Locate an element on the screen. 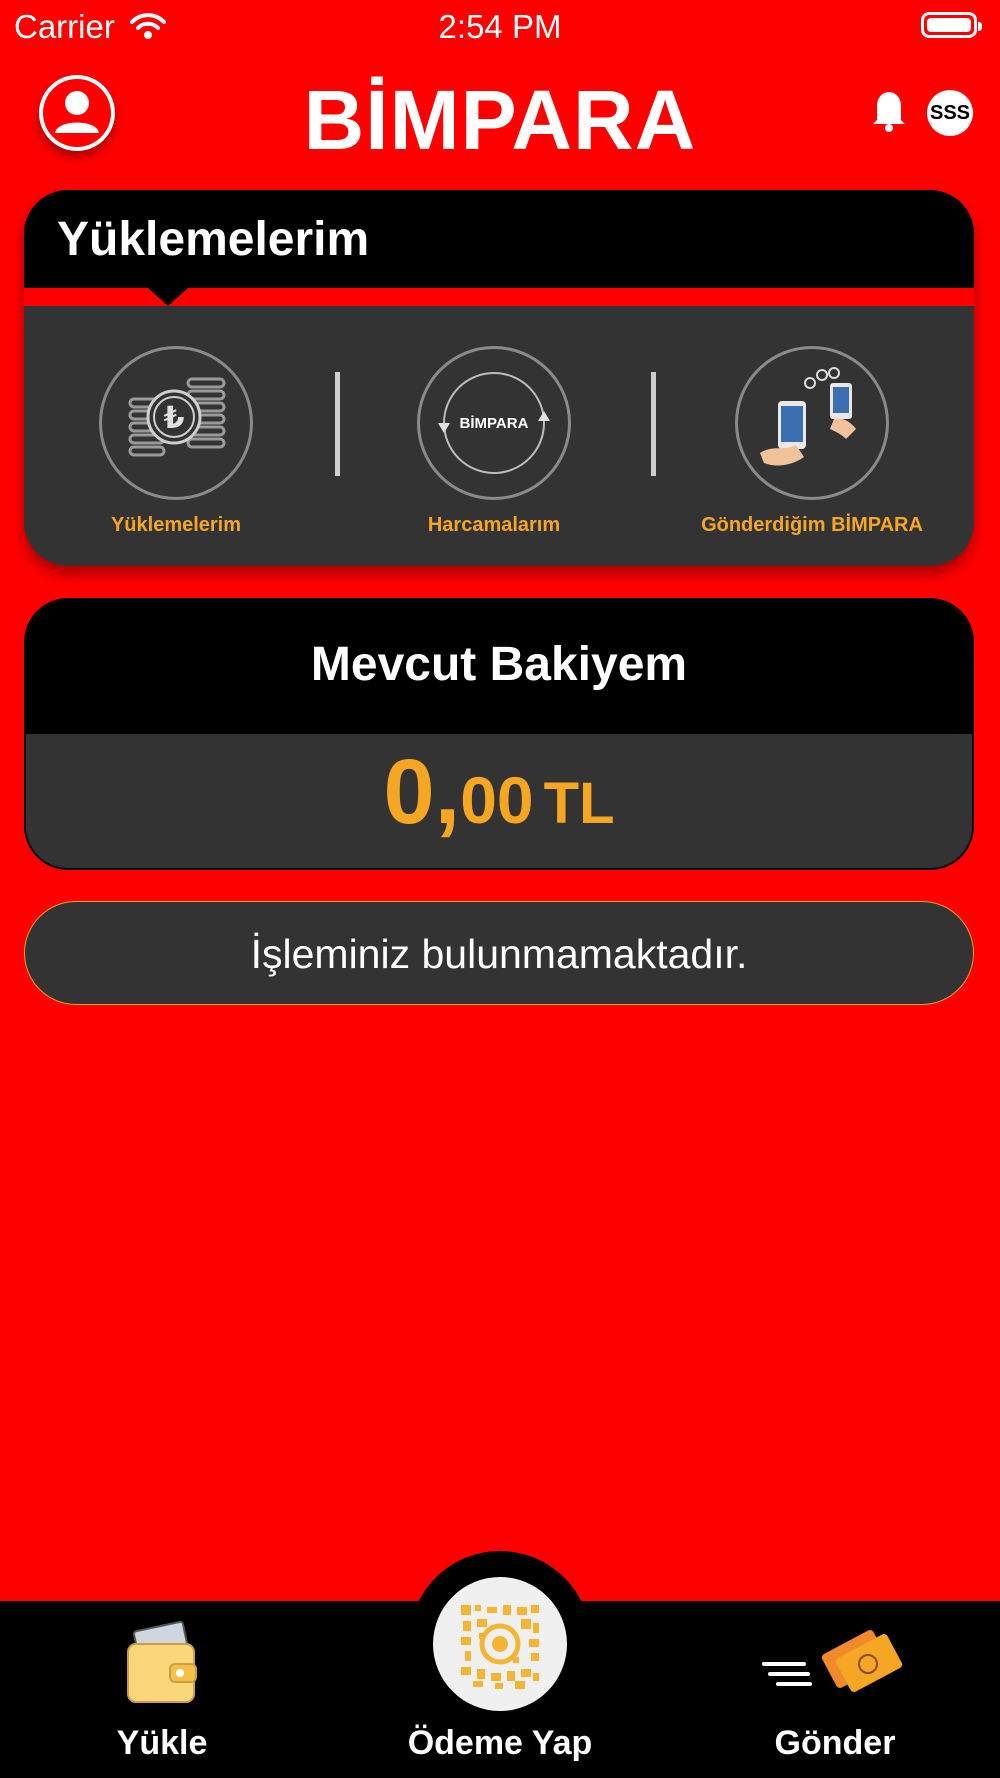 This screenshot has height=1778, width=1000. balance-currency: TL is located at coordinates (579, 803).